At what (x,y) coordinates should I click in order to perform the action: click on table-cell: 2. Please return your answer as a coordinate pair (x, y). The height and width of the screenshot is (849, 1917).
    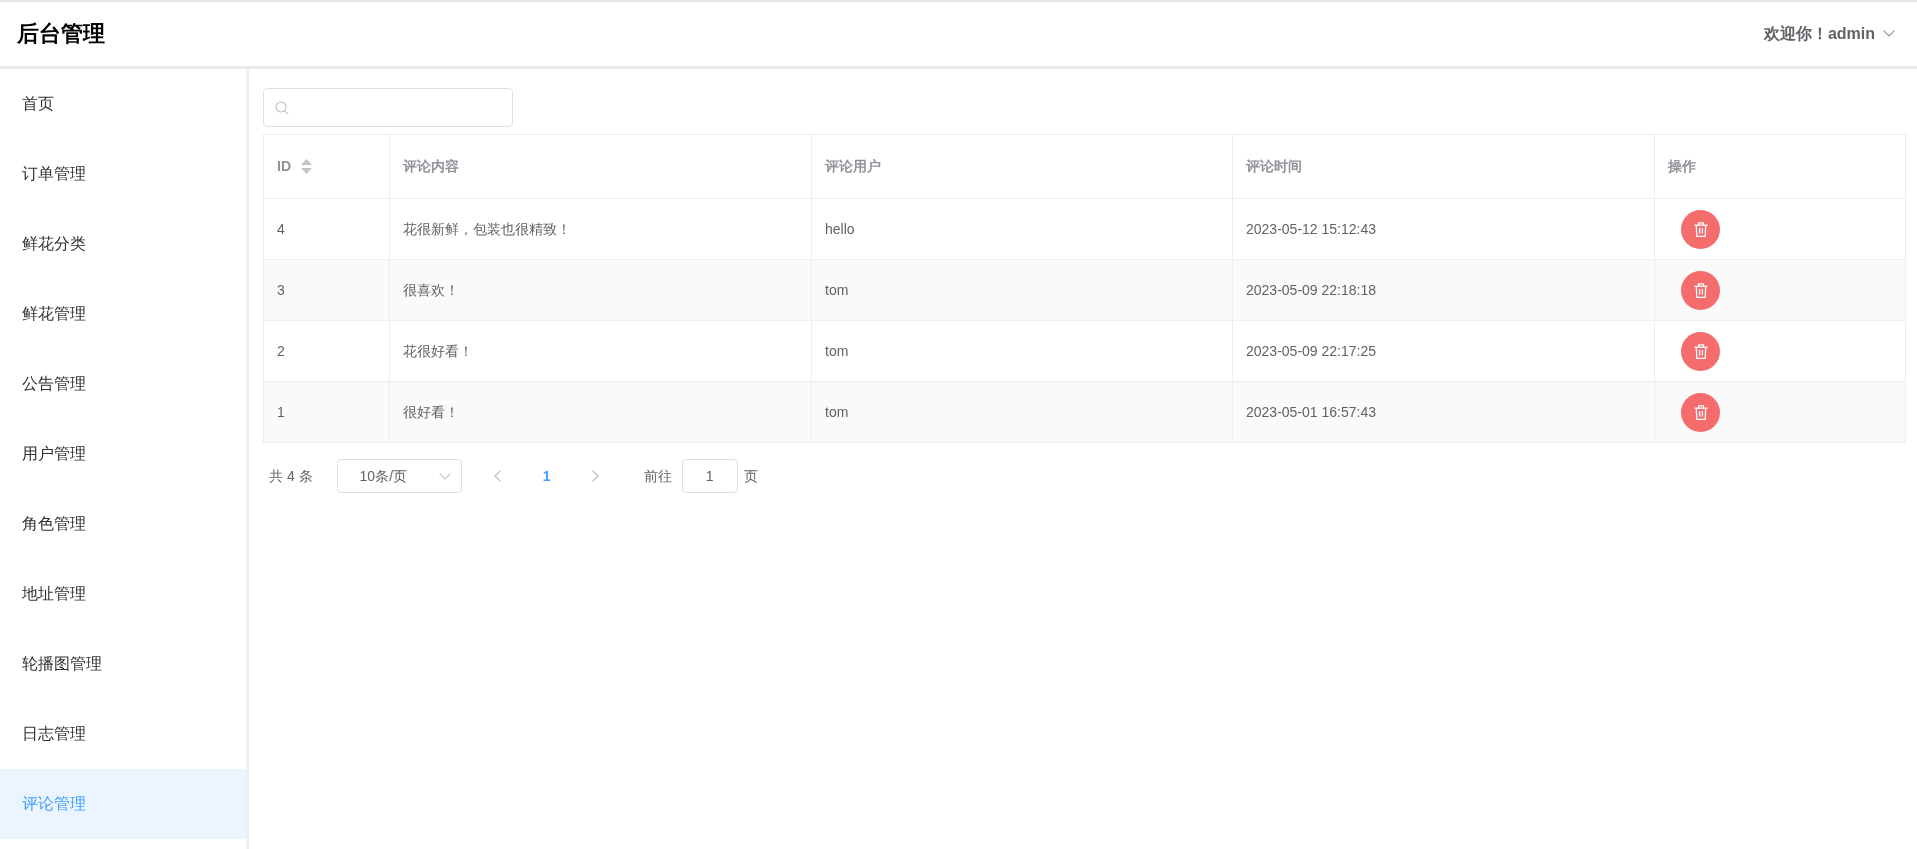
    Looking at the image, I should click on (281, 350).